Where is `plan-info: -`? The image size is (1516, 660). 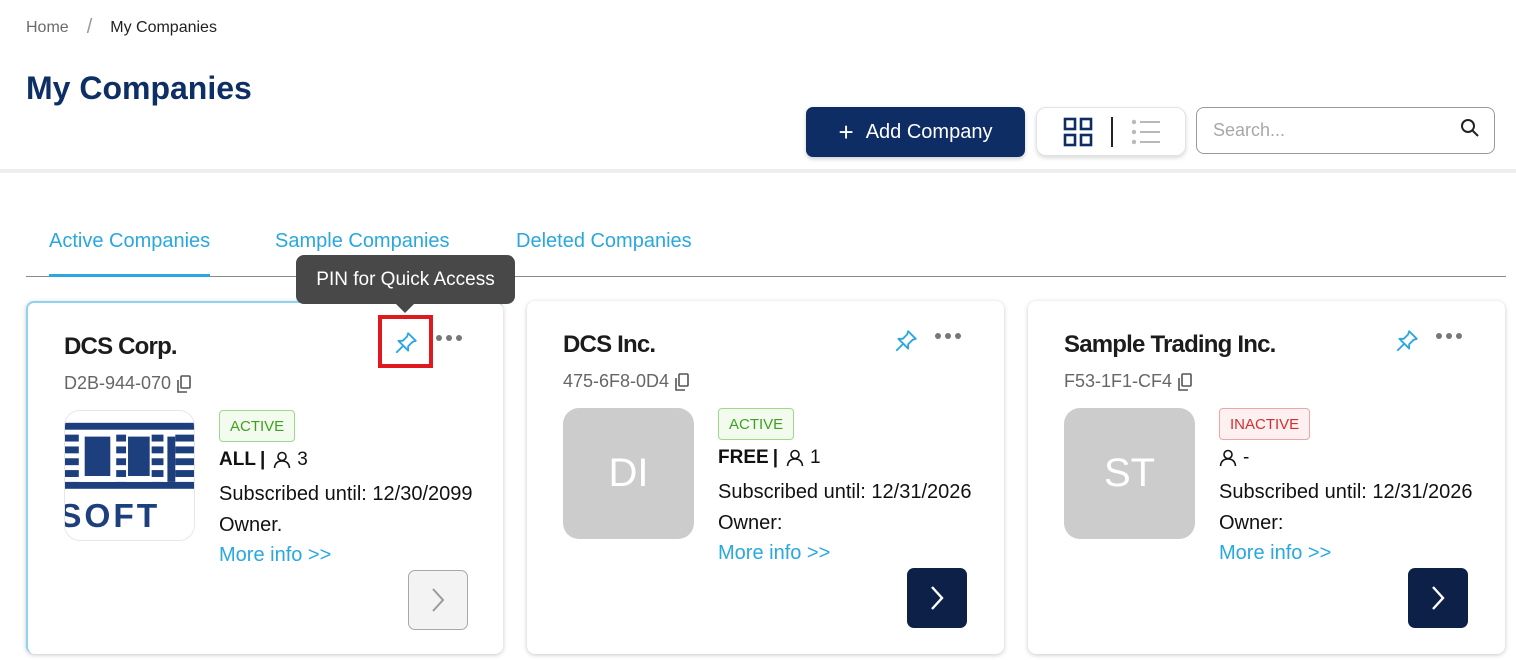
plan-info: - is located at coordinates (1234, 458).